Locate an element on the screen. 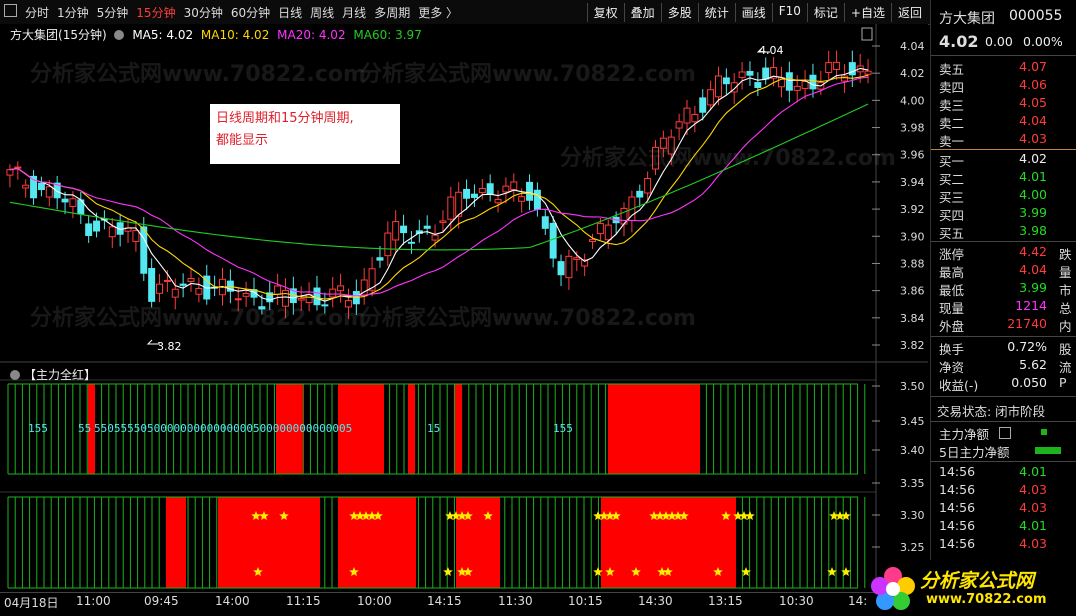  tab-monthly: 月线 is located at coordinates (354, 12).